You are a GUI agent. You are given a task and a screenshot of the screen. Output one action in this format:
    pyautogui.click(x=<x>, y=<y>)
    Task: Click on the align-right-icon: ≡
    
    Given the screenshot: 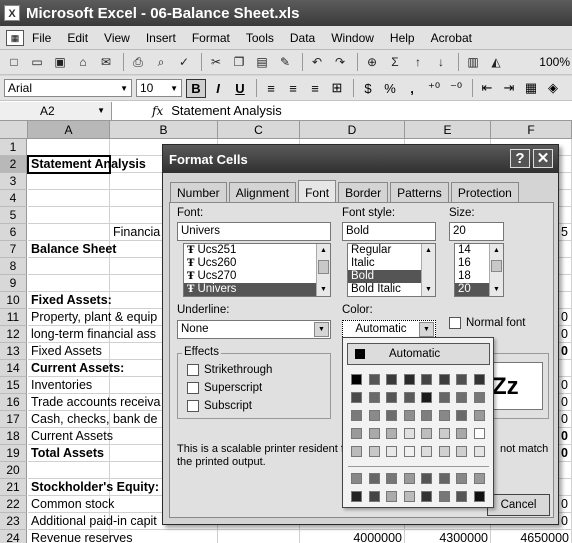 What is the action you would take?
    pyautogui.click(x=315, y=88)
    